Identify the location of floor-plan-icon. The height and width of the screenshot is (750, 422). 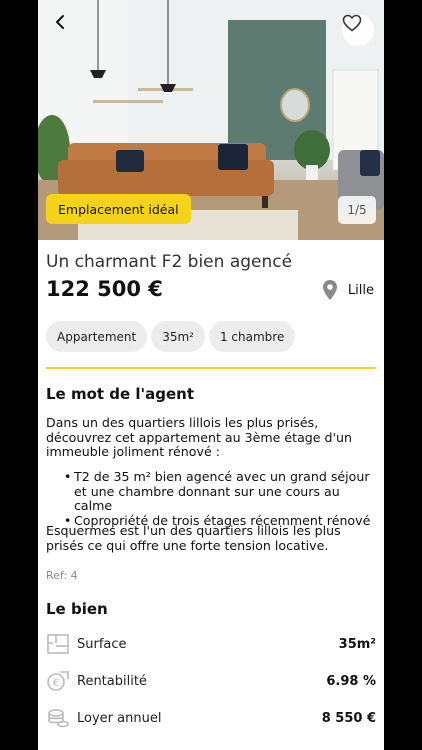
(58, 644).